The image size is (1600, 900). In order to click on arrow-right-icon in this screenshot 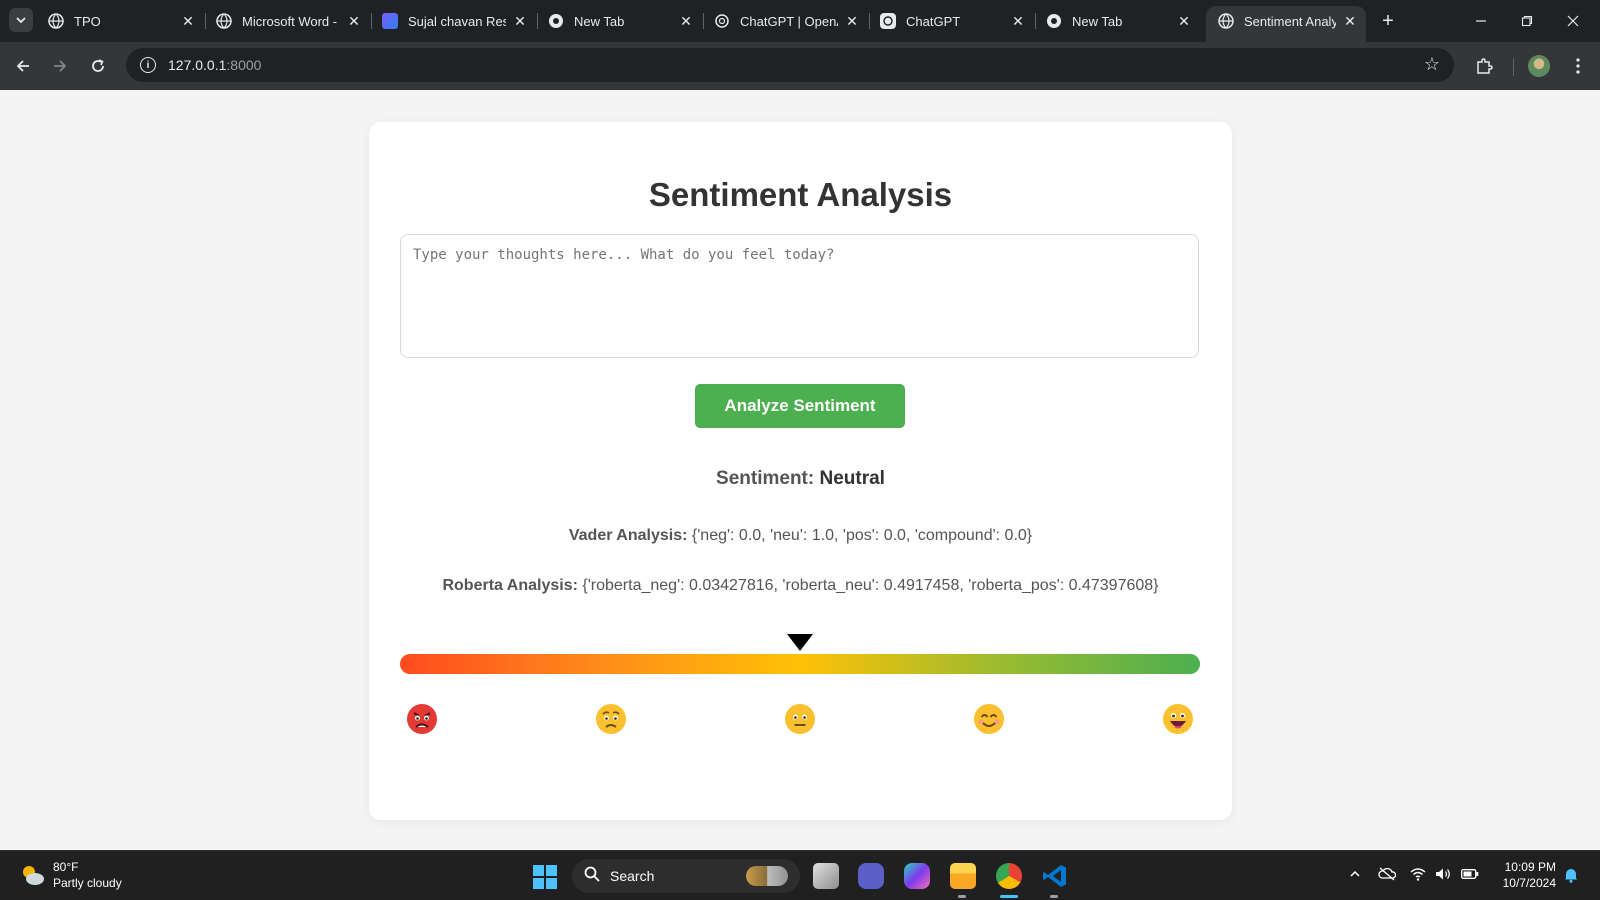, I will do `click(60, 66)`.